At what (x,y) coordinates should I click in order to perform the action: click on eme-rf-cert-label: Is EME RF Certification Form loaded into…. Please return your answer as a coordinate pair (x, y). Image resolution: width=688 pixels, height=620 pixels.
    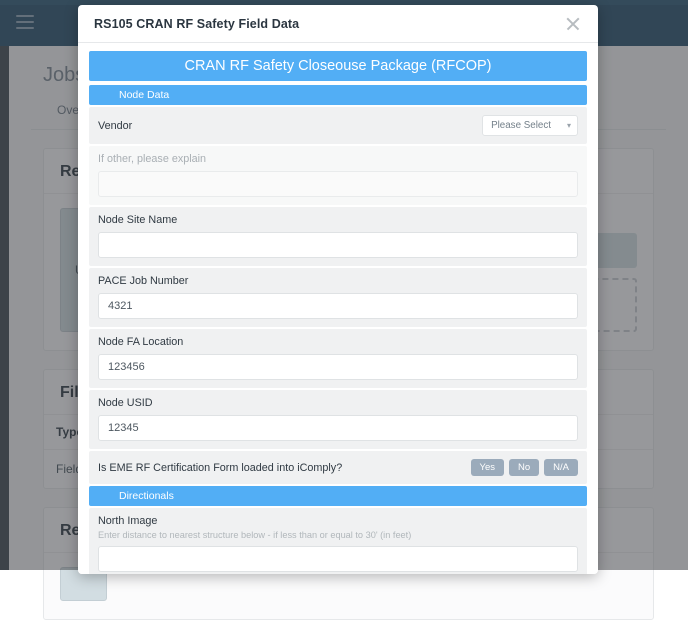
    Looking at the image, I should click on (220, 468).